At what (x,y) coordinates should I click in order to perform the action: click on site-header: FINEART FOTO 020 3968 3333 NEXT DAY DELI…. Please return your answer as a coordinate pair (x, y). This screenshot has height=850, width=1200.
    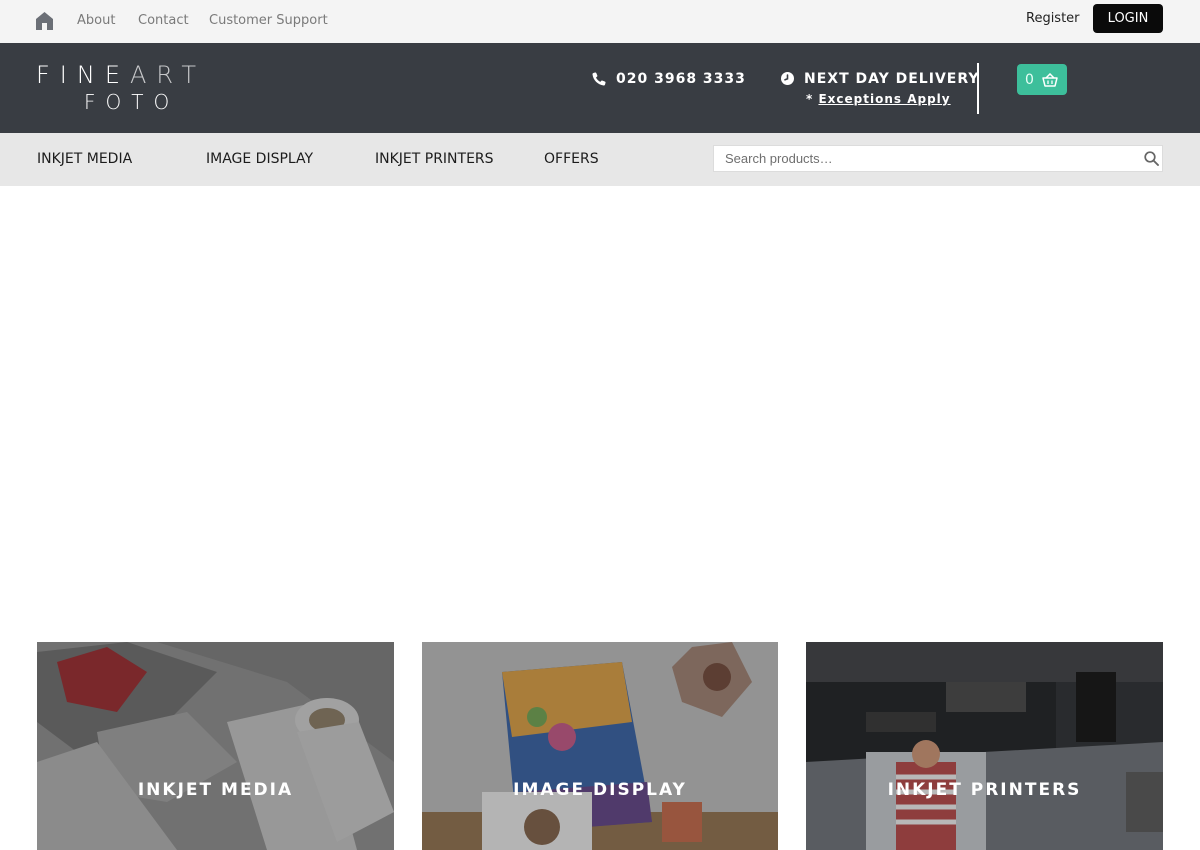
    Looking at the image, I should click on (600, 88).